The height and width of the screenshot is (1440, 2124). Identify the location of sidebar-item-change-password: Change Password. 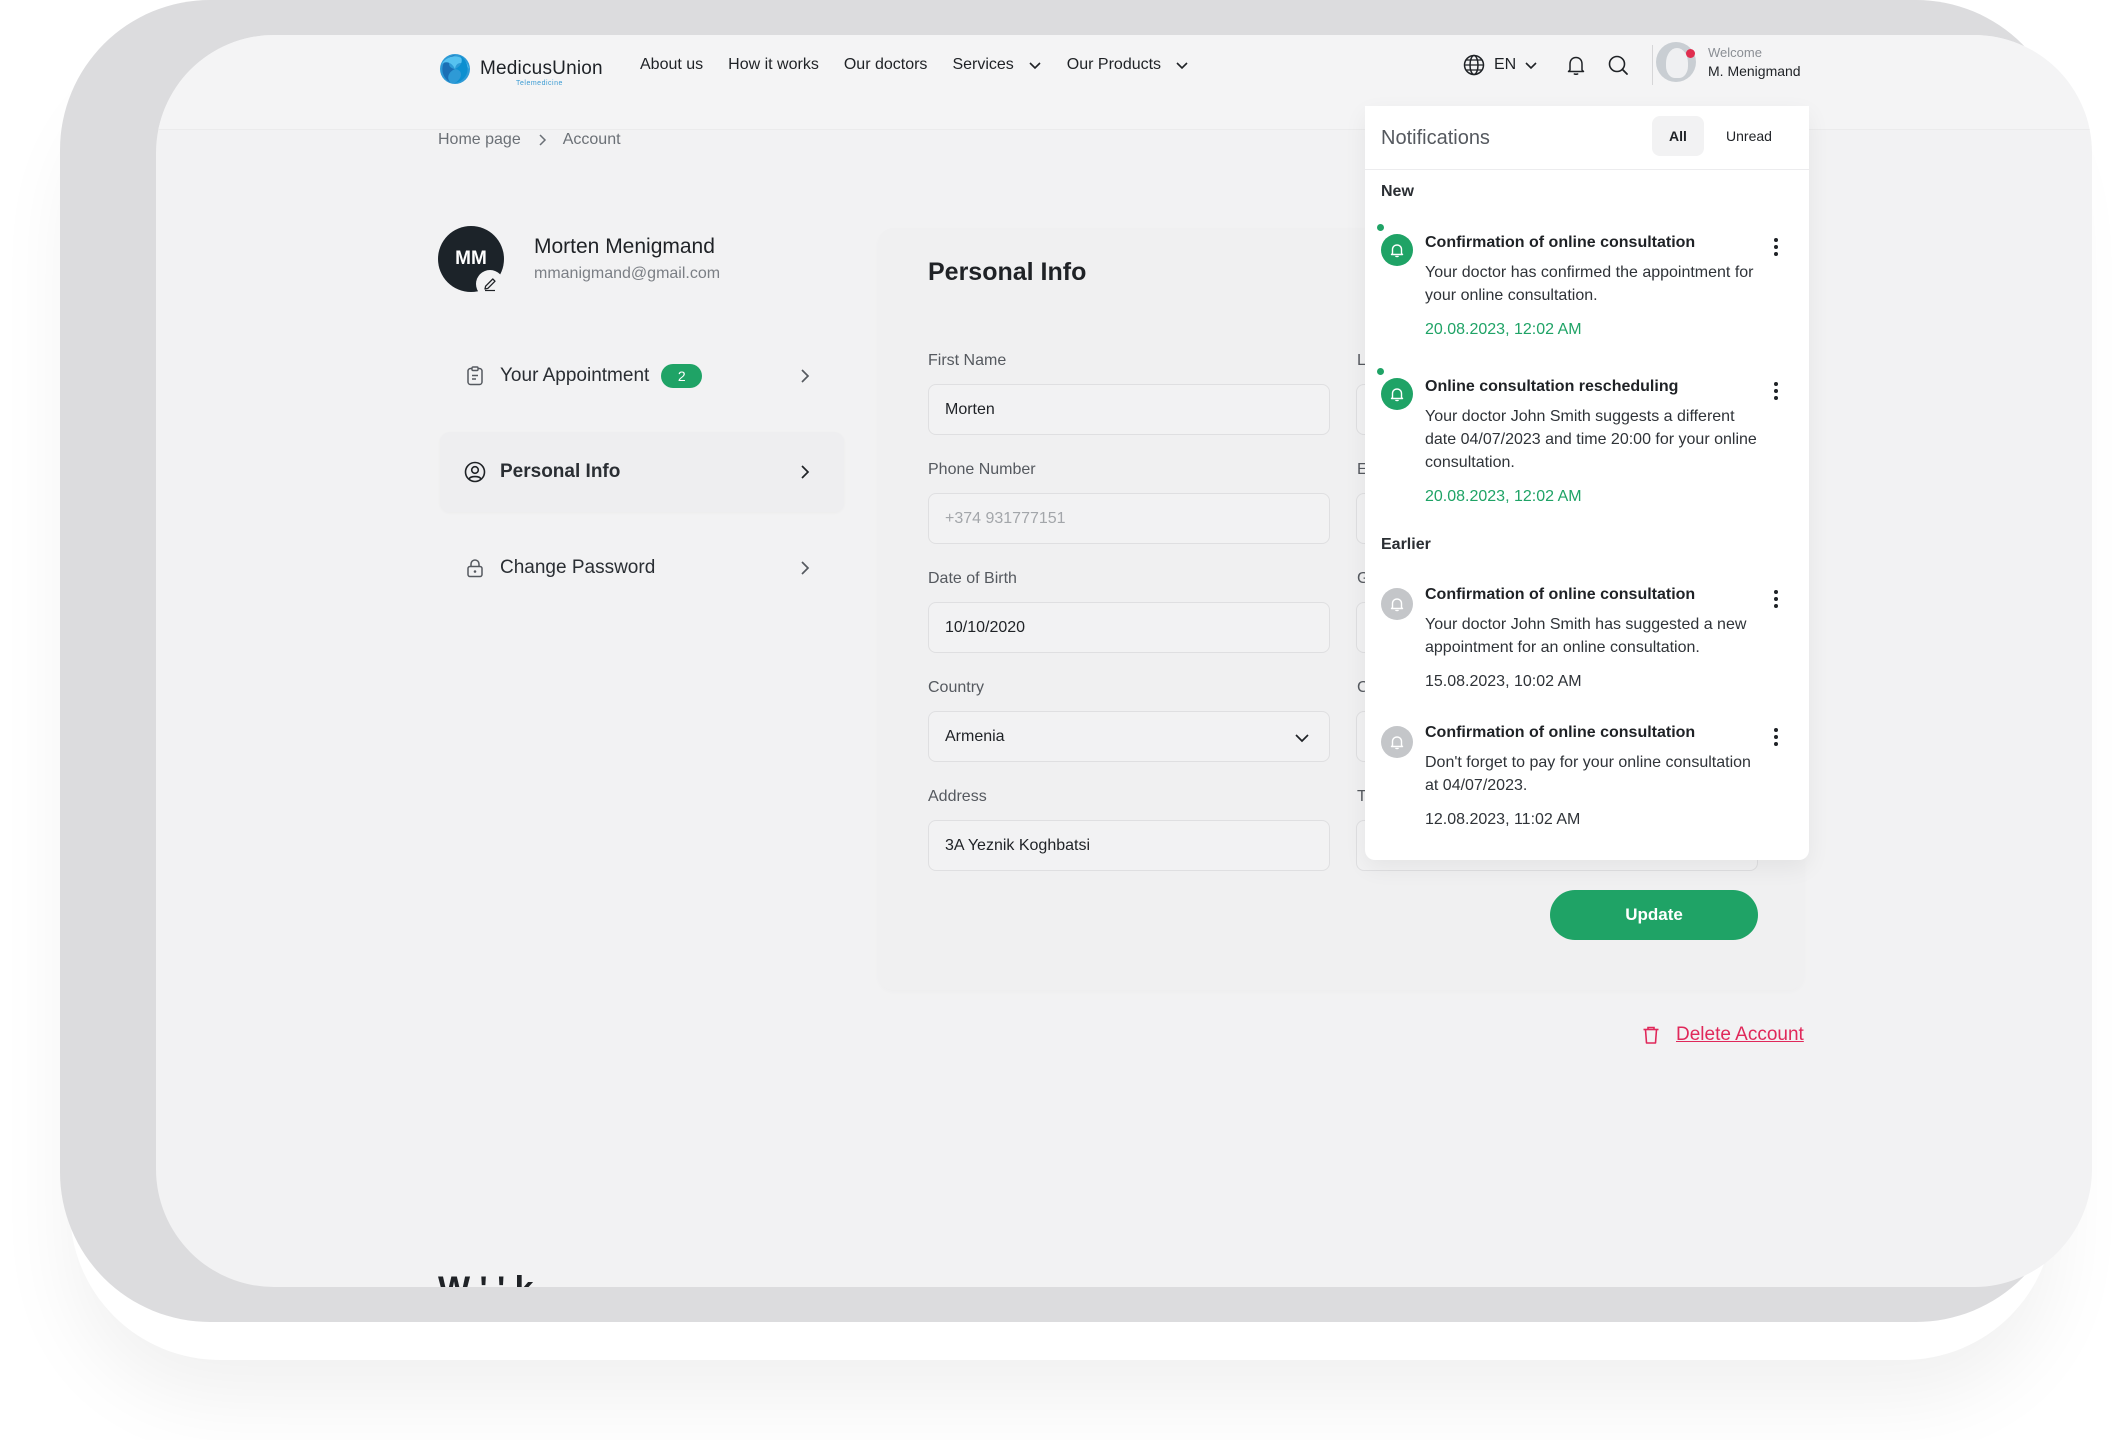
(642, 568).